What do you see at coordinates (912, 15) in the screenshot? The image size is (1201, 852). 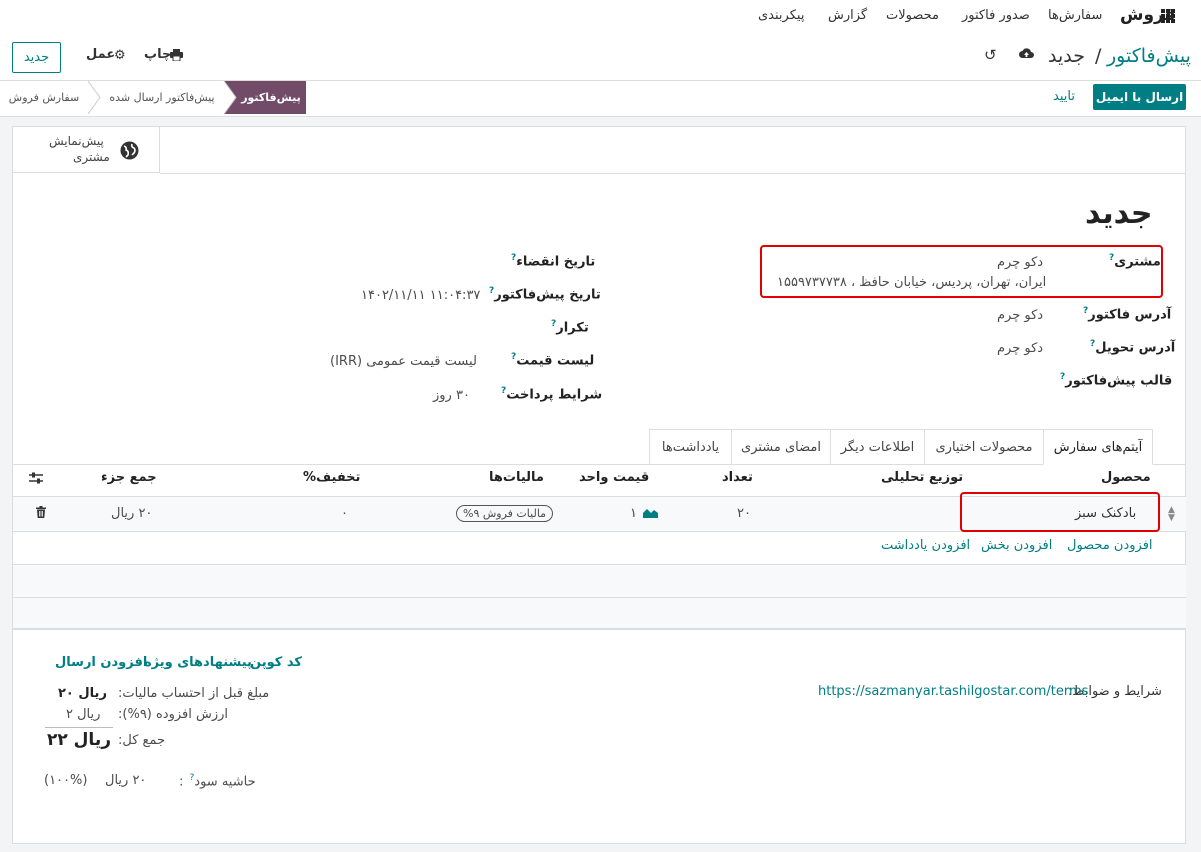 I see `menu-products: محصولات` at bounding box center [912, 15].